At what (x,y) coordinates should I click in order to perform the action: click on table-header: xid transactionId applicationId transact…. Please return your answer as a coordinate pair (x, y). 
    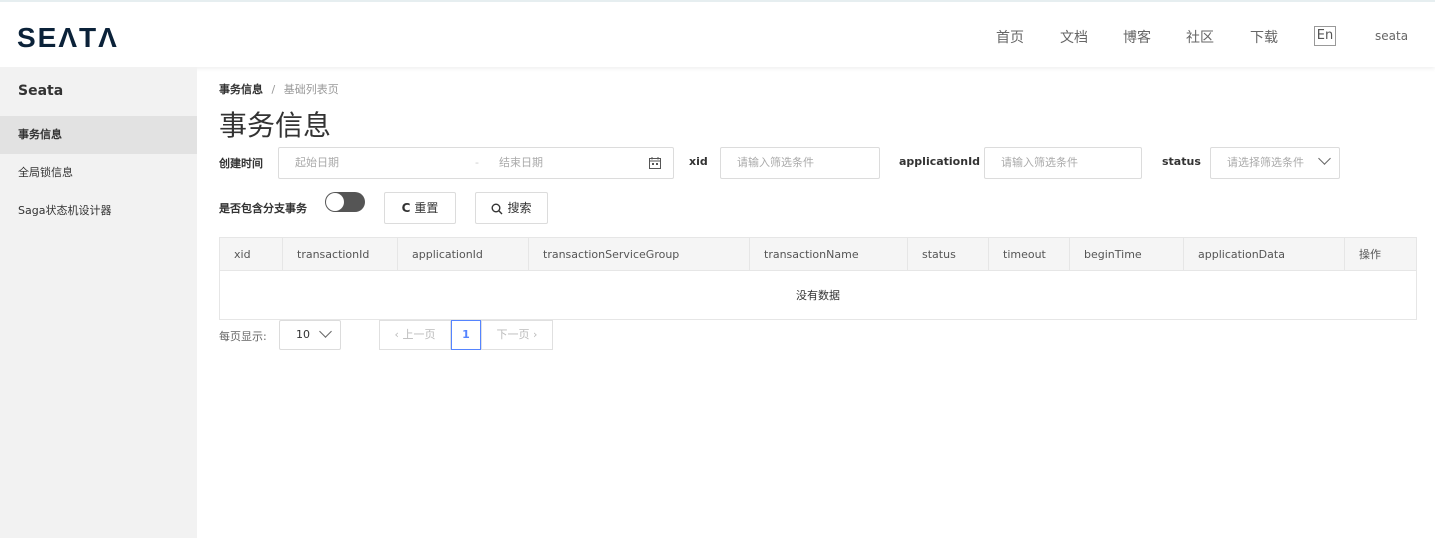
    Looking at the image, I should click on (818, 254).